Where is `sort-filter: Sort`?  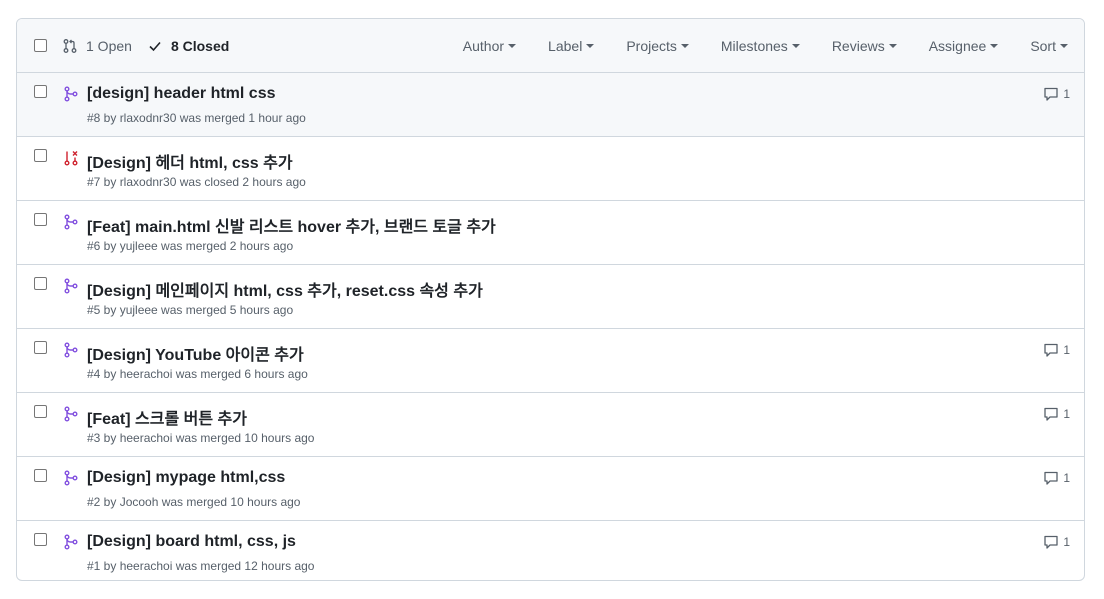 sort-filter: Sort is located at coordinates (1049, 46).